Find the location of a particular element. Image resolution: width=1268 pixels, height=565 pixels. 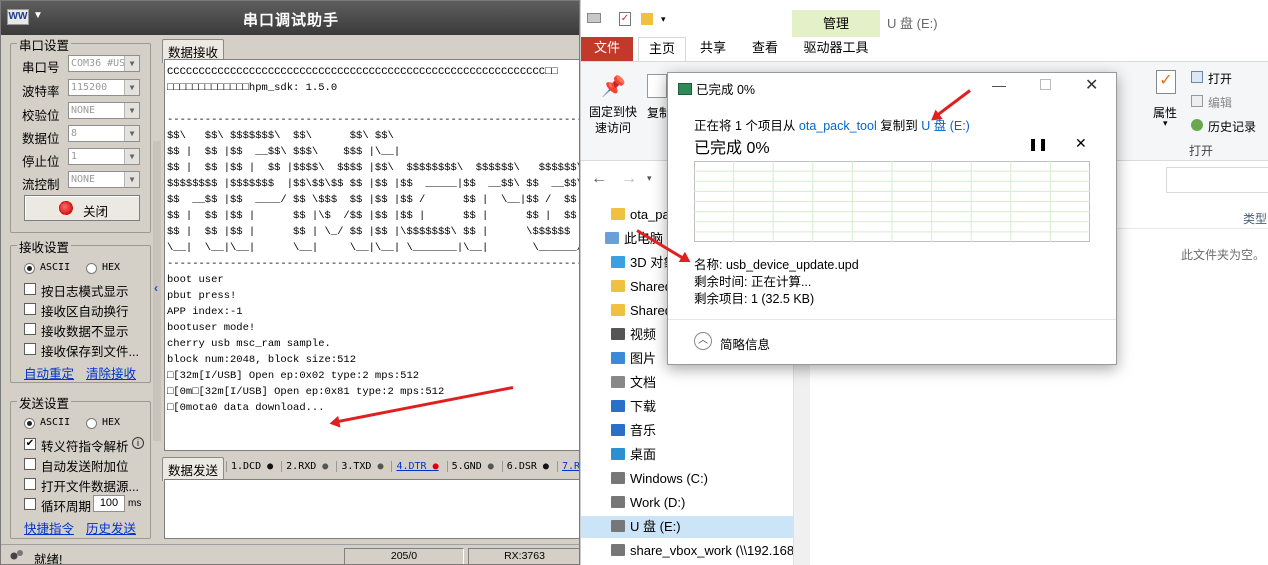

nav-item-label: U 盘 (E:) is located at coordinates (655, 526).